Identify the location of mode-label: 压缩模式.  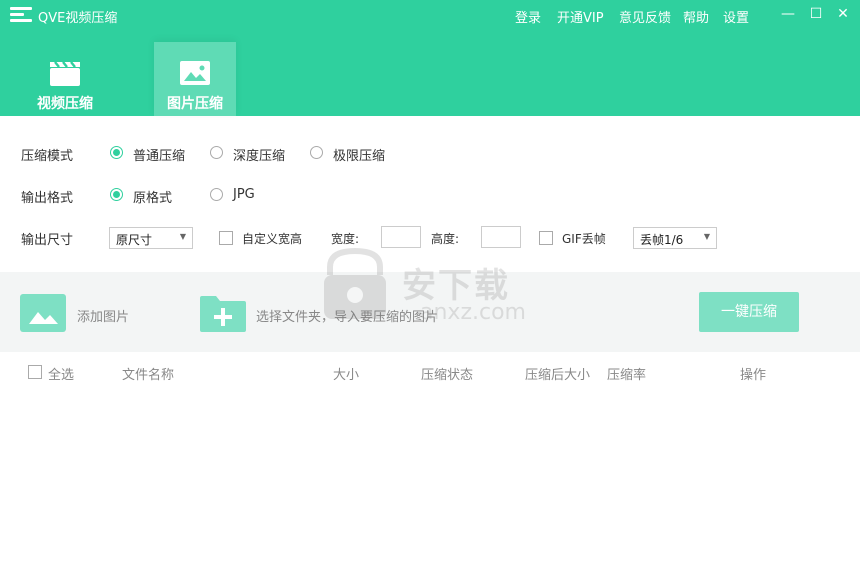
(47, 156).